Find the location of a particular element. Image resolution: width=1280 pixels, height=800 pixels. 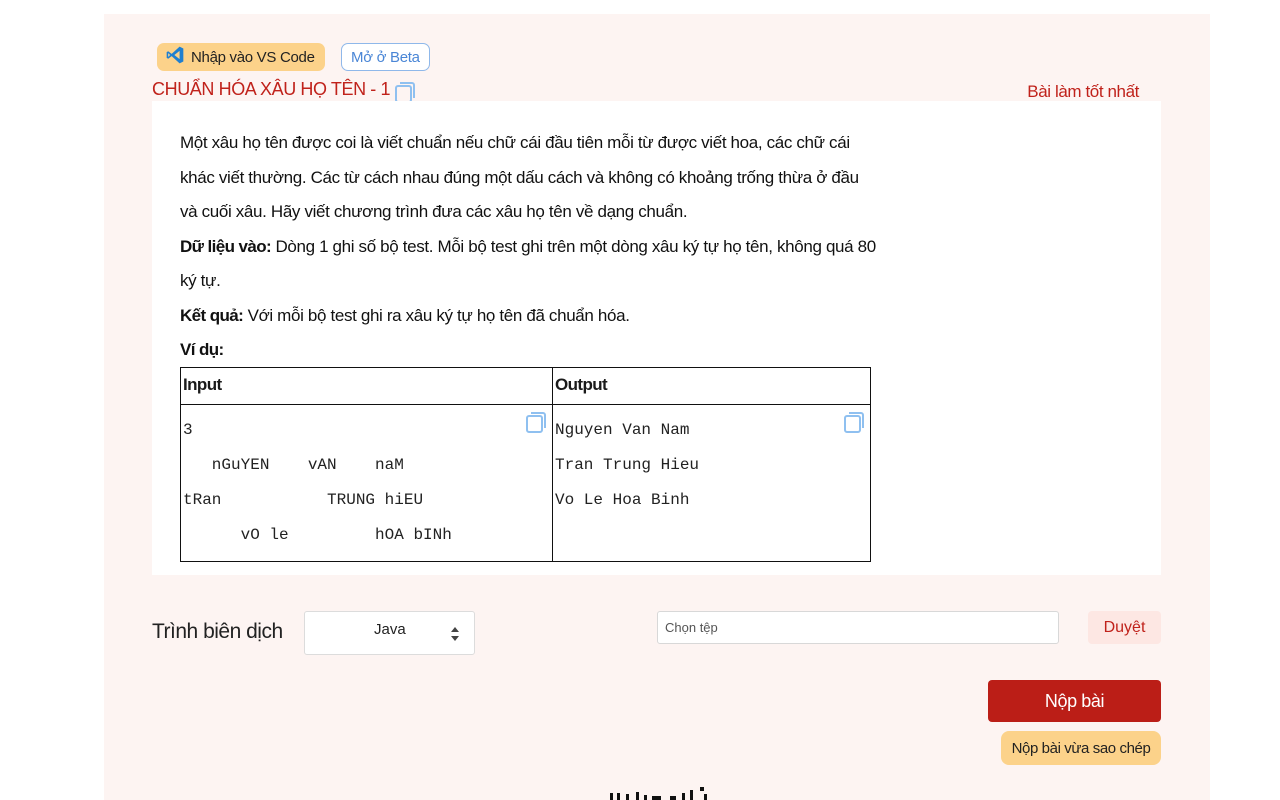

browse-button: Duyệt is located at coordinates (1124, 627).